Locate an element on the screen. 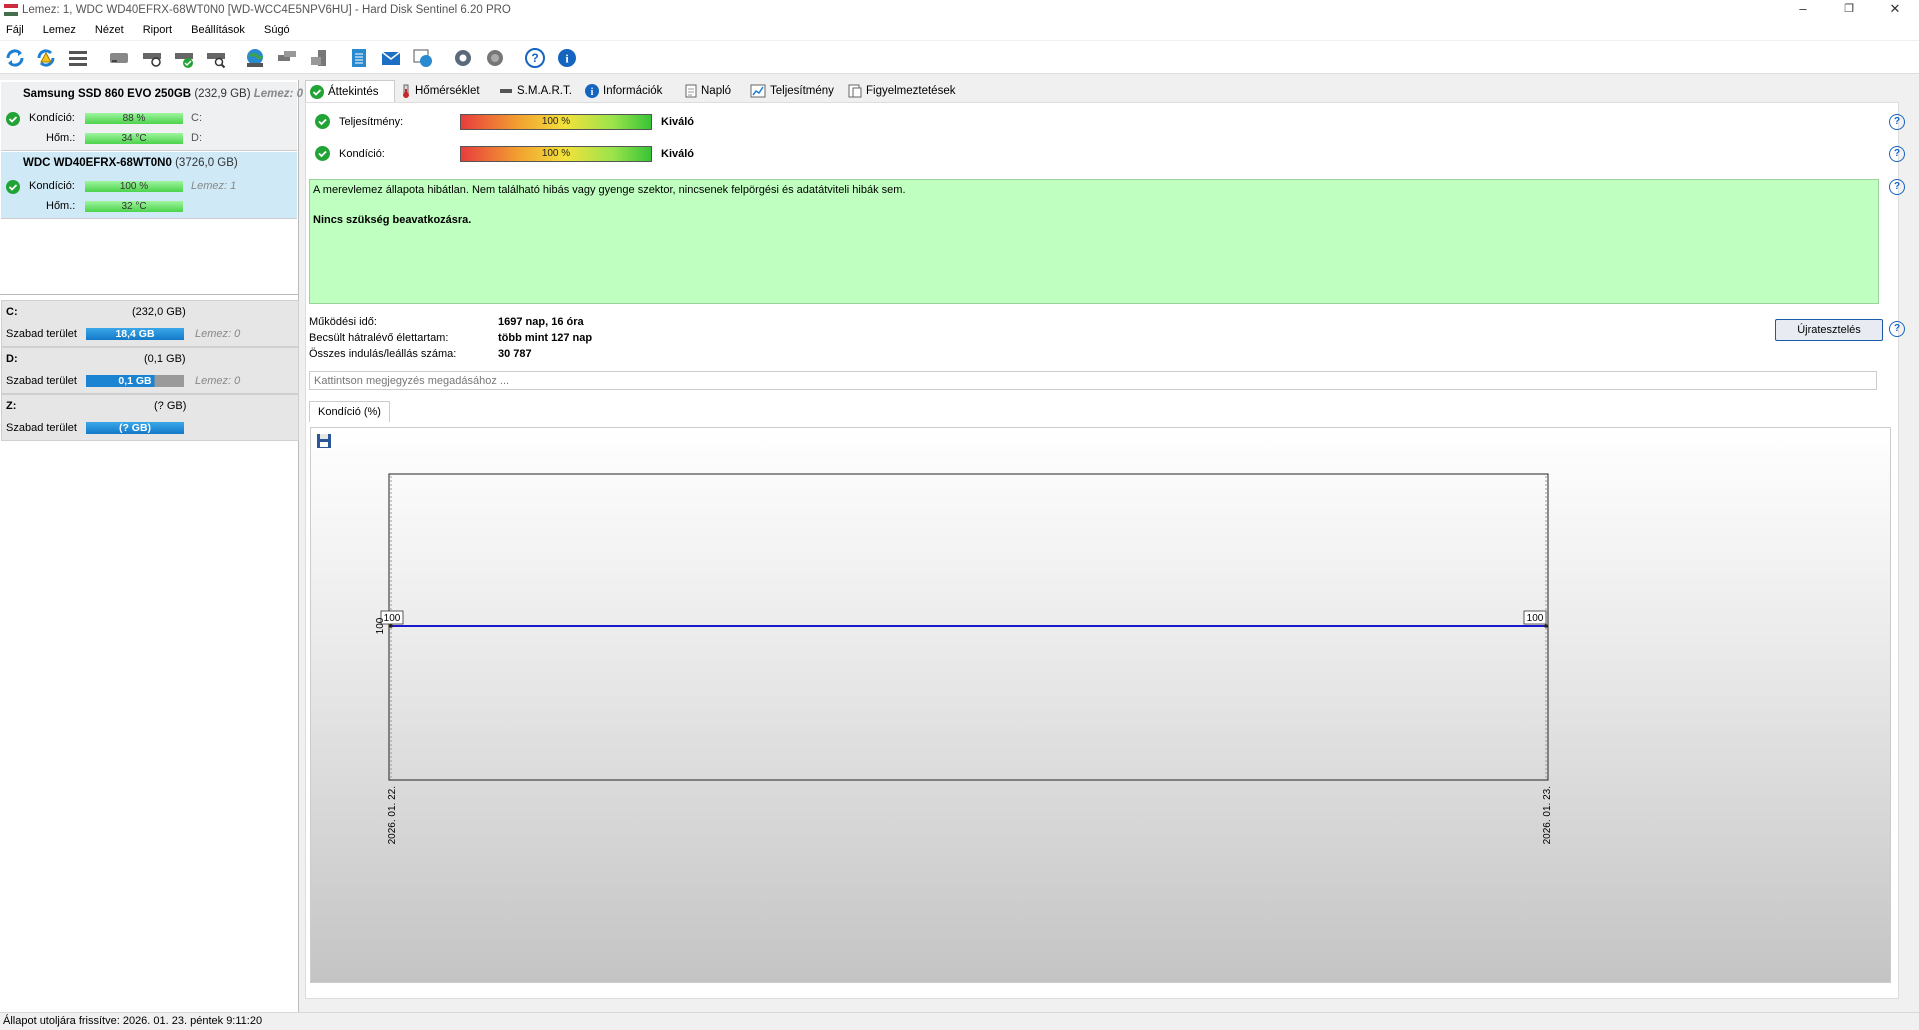 The width and height of the screenshot is (1919, 1030). uptime-value: 1697 nap, 16 óra is located at coordinates (541, 322).